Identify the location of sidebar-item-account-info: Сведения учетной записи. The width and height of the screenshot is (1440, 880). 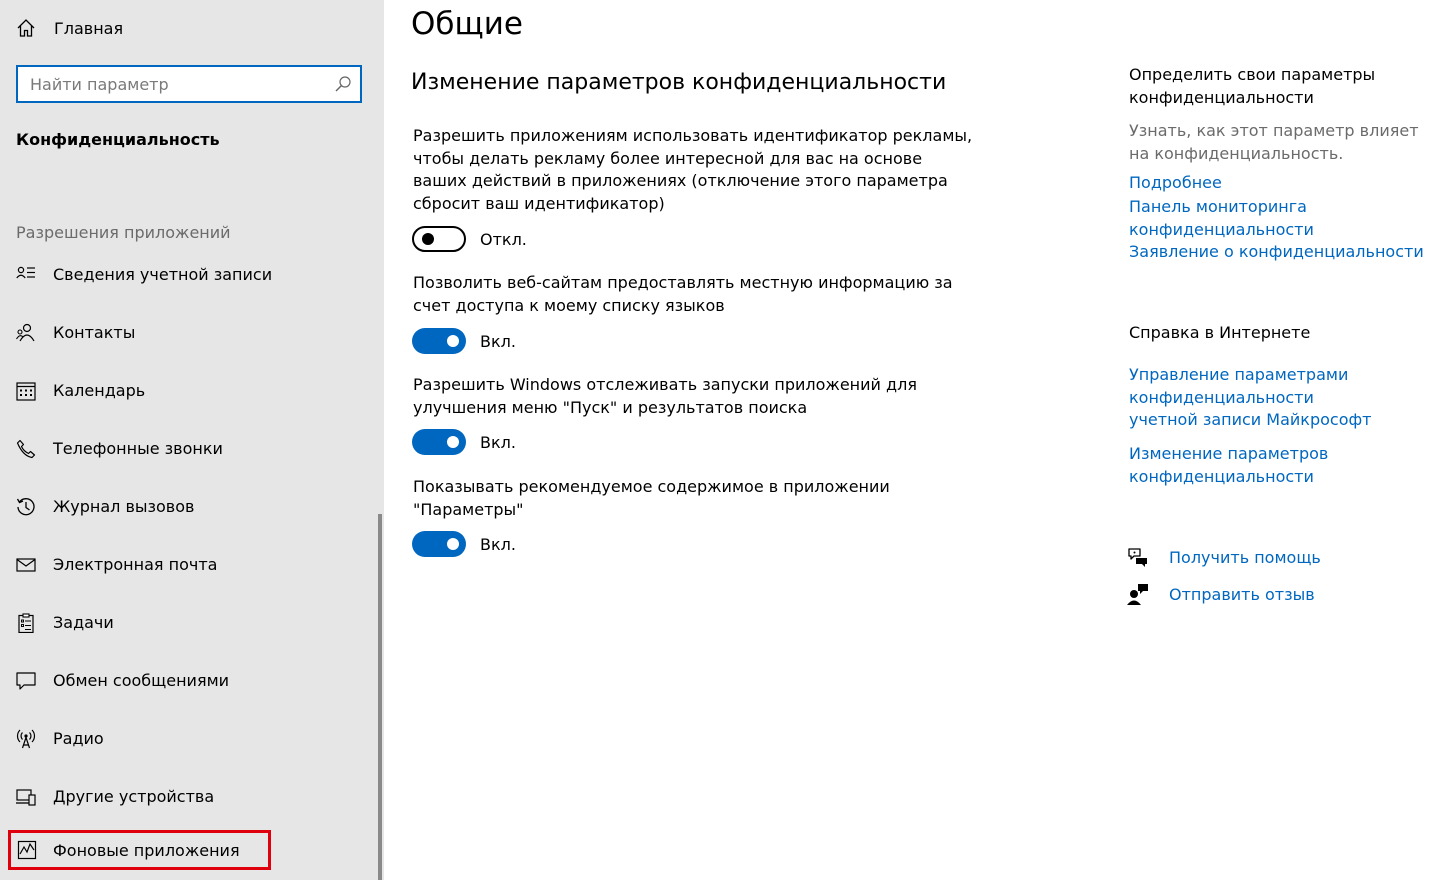
(188, 275).